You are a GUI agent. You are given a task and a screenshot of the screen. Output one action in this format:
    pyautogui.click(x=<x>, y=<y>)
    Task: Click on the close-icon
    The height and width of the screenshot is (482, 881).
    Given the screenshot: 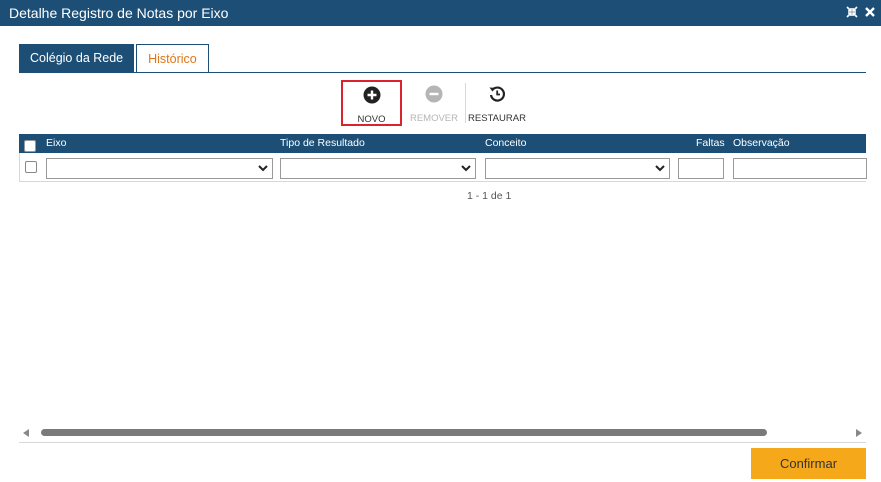 What is the action you would take?
    pyautogui.click(x=870, y=12)
    